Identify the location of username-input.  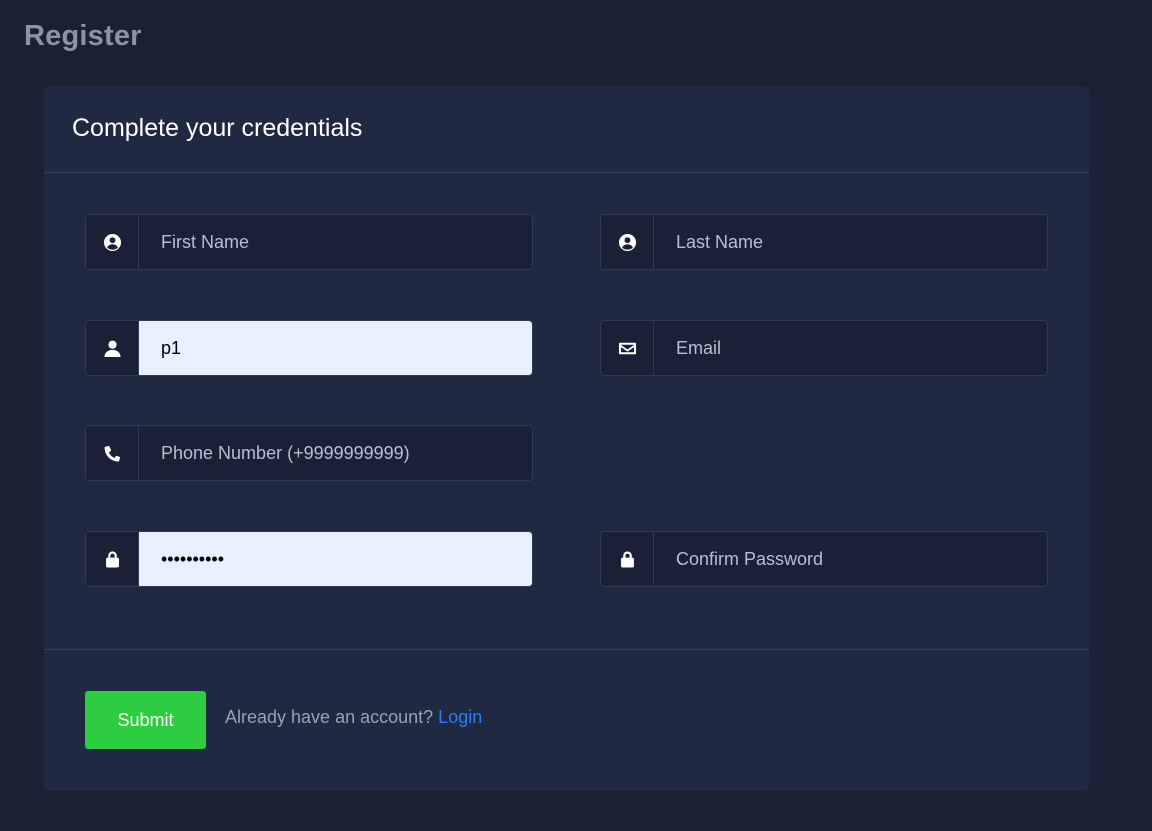
(335, 348).